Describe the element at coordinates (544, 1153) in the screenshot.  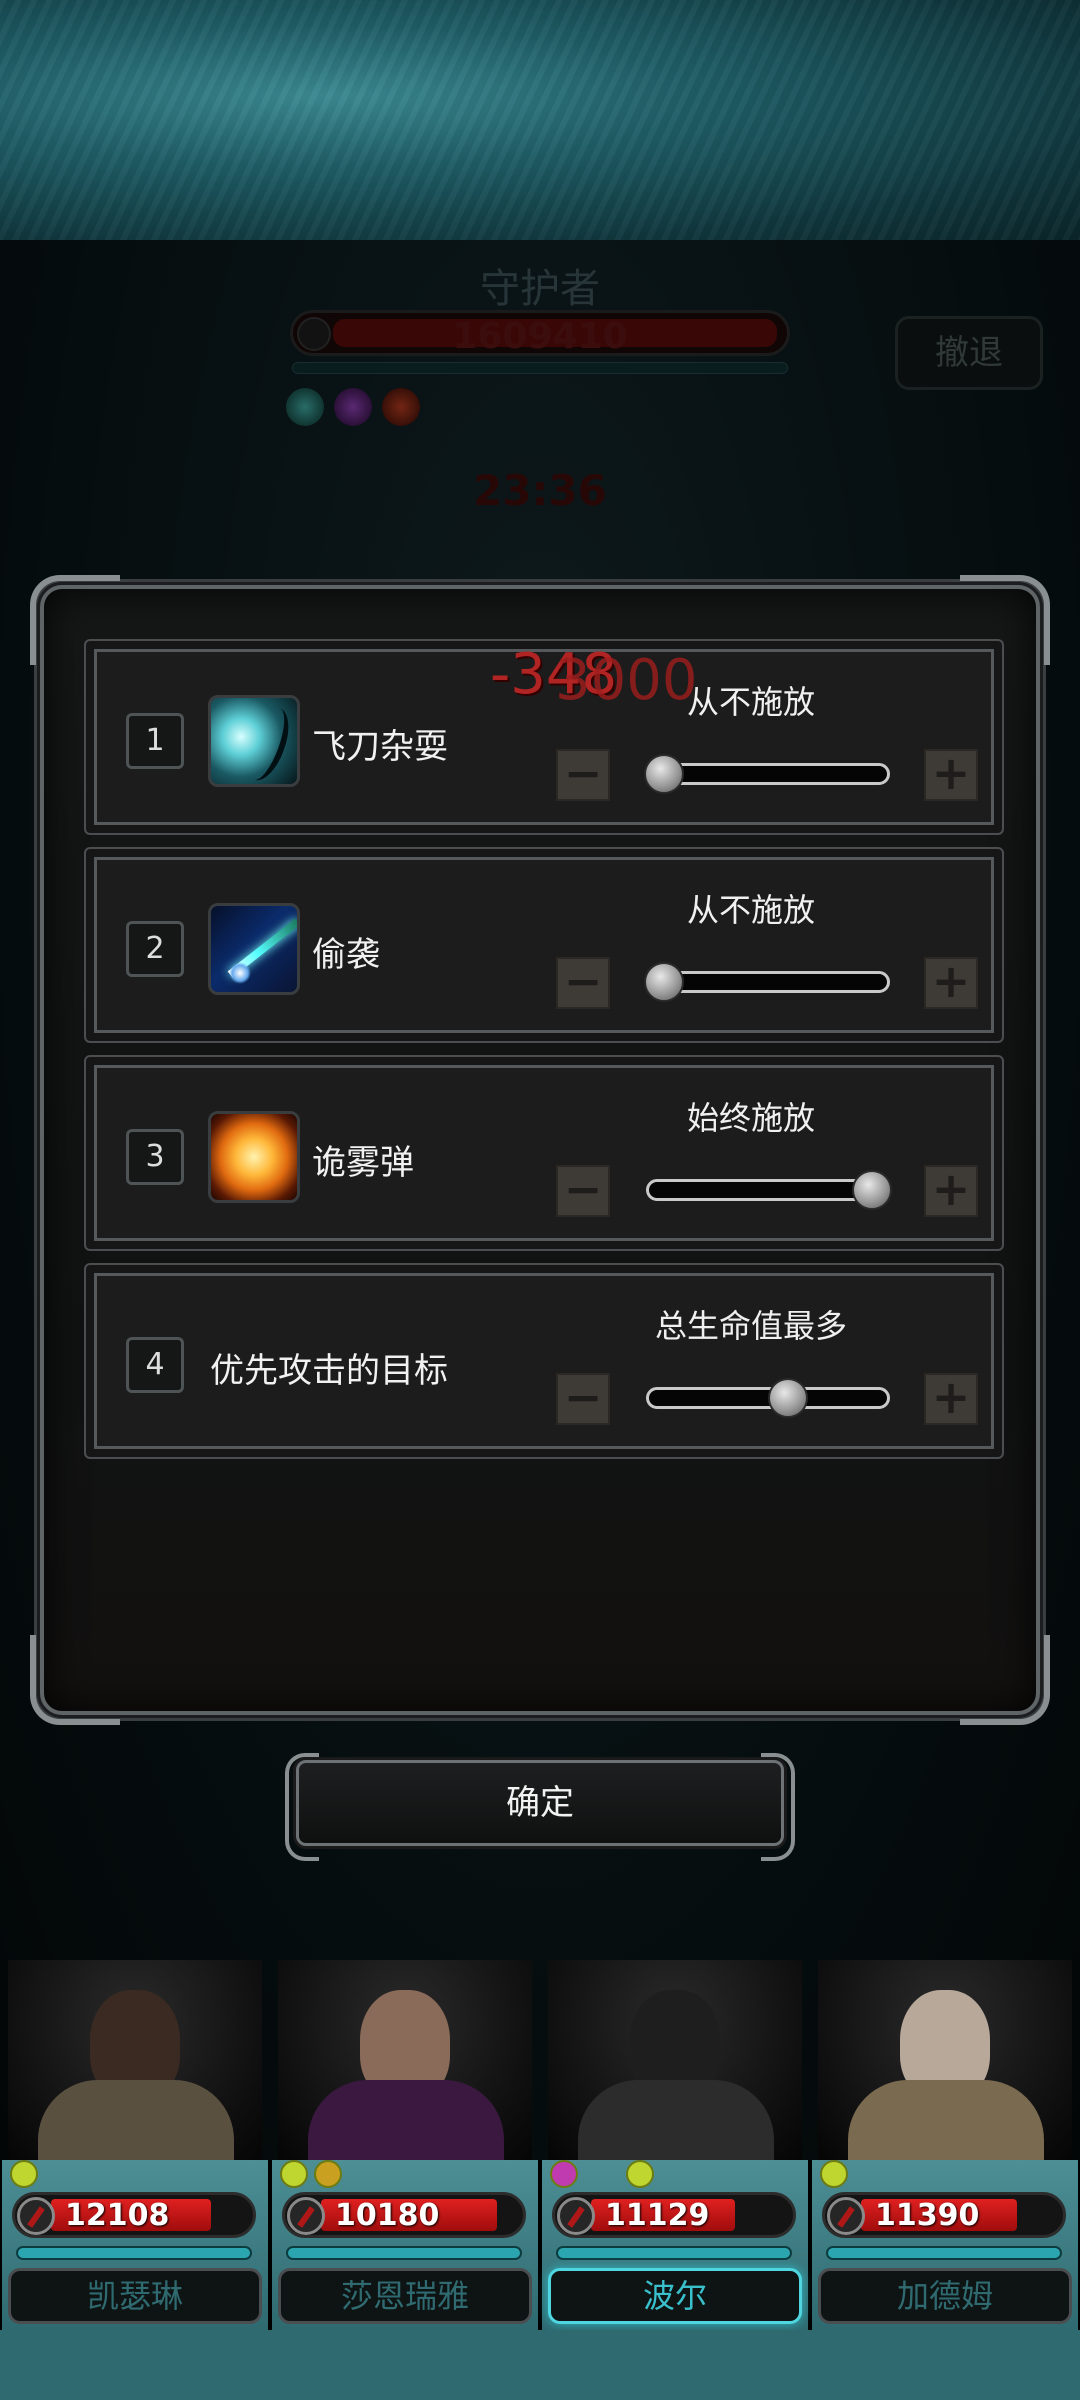
I see `skill-row-3: 3 诡雾弹 始终施放 − +` at that location.